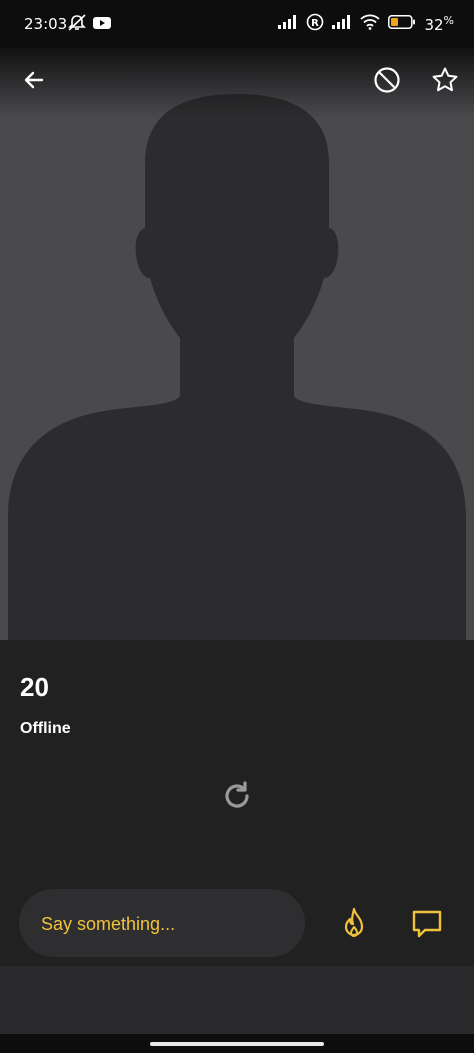 This screenshot has width=474, height=1053. What do you see at coordinates (439, 24) in the screenshot?
I see `battery-percent: 32%` at bounding box center [439, 24].